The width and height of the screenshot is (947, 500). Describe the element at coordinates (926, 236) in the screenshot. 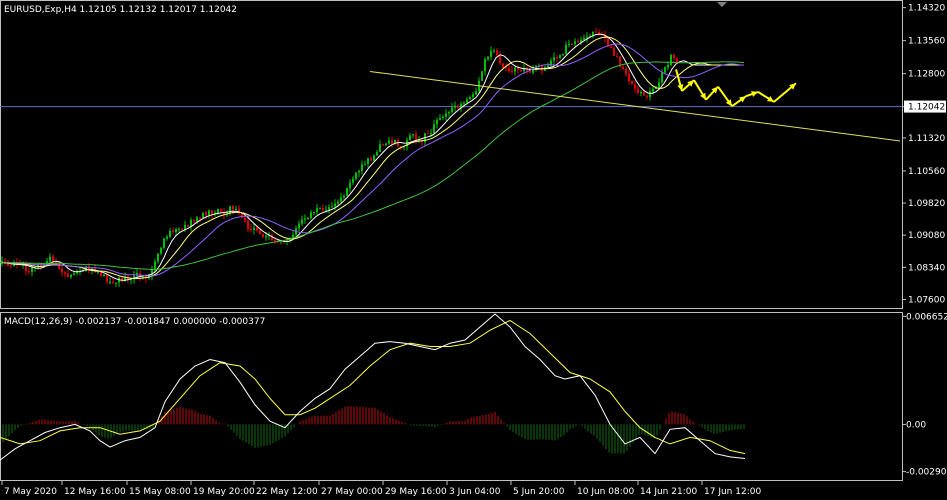

I see `price-axis-label: 1.09080` at that location.